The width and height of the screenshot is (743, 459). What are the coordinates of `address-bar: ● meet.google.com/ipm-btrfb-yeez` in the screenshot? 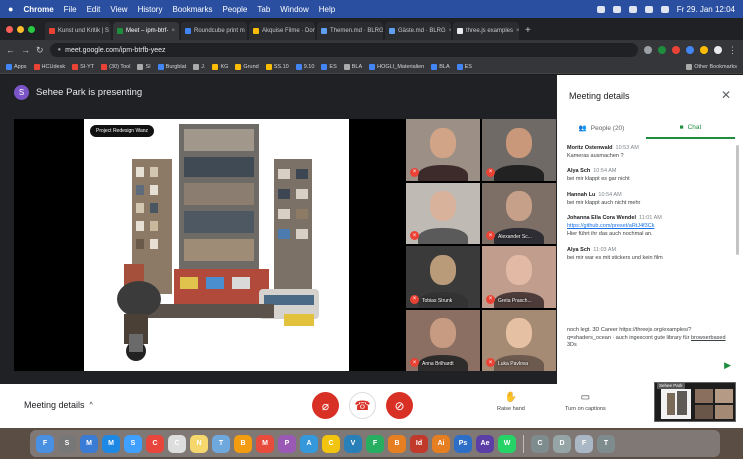 It's located at (343, 50).